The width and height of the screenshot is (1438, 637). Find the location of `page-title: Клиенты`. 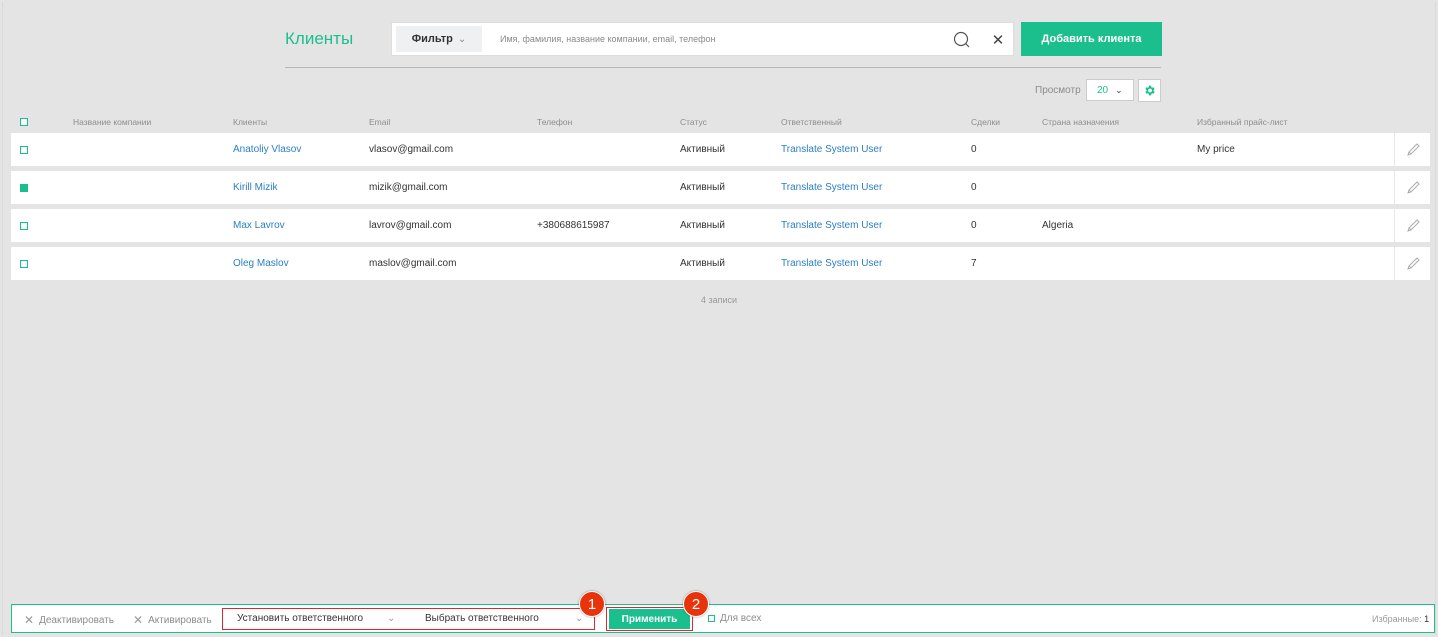

page-title: Клиенты is located at coordinates (319, 38).